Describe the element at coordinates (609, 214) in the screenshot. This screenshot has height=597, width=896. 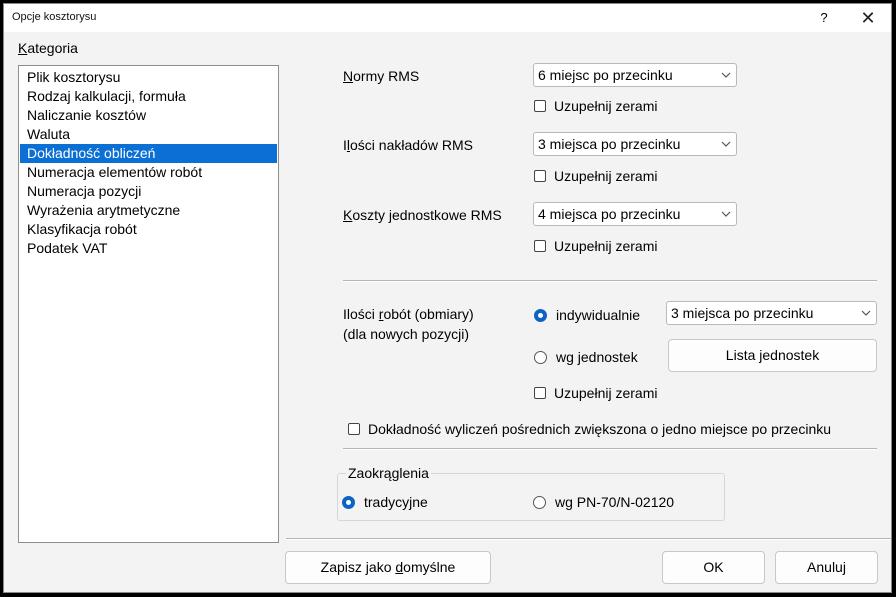
I see `unit-costs-rms-value: 4 miejsca po przecinku` at that location.